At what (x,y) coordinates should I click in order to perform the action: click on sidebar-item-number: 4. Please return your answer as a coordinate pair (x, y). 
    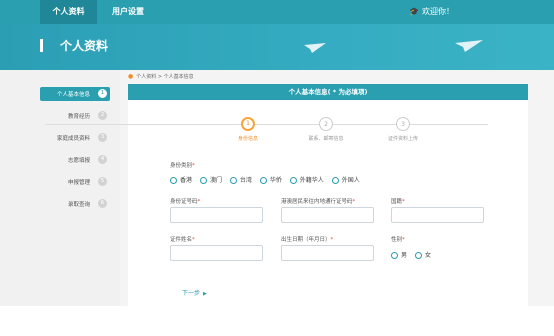
    Looking at the image, I should click on (102, 159).